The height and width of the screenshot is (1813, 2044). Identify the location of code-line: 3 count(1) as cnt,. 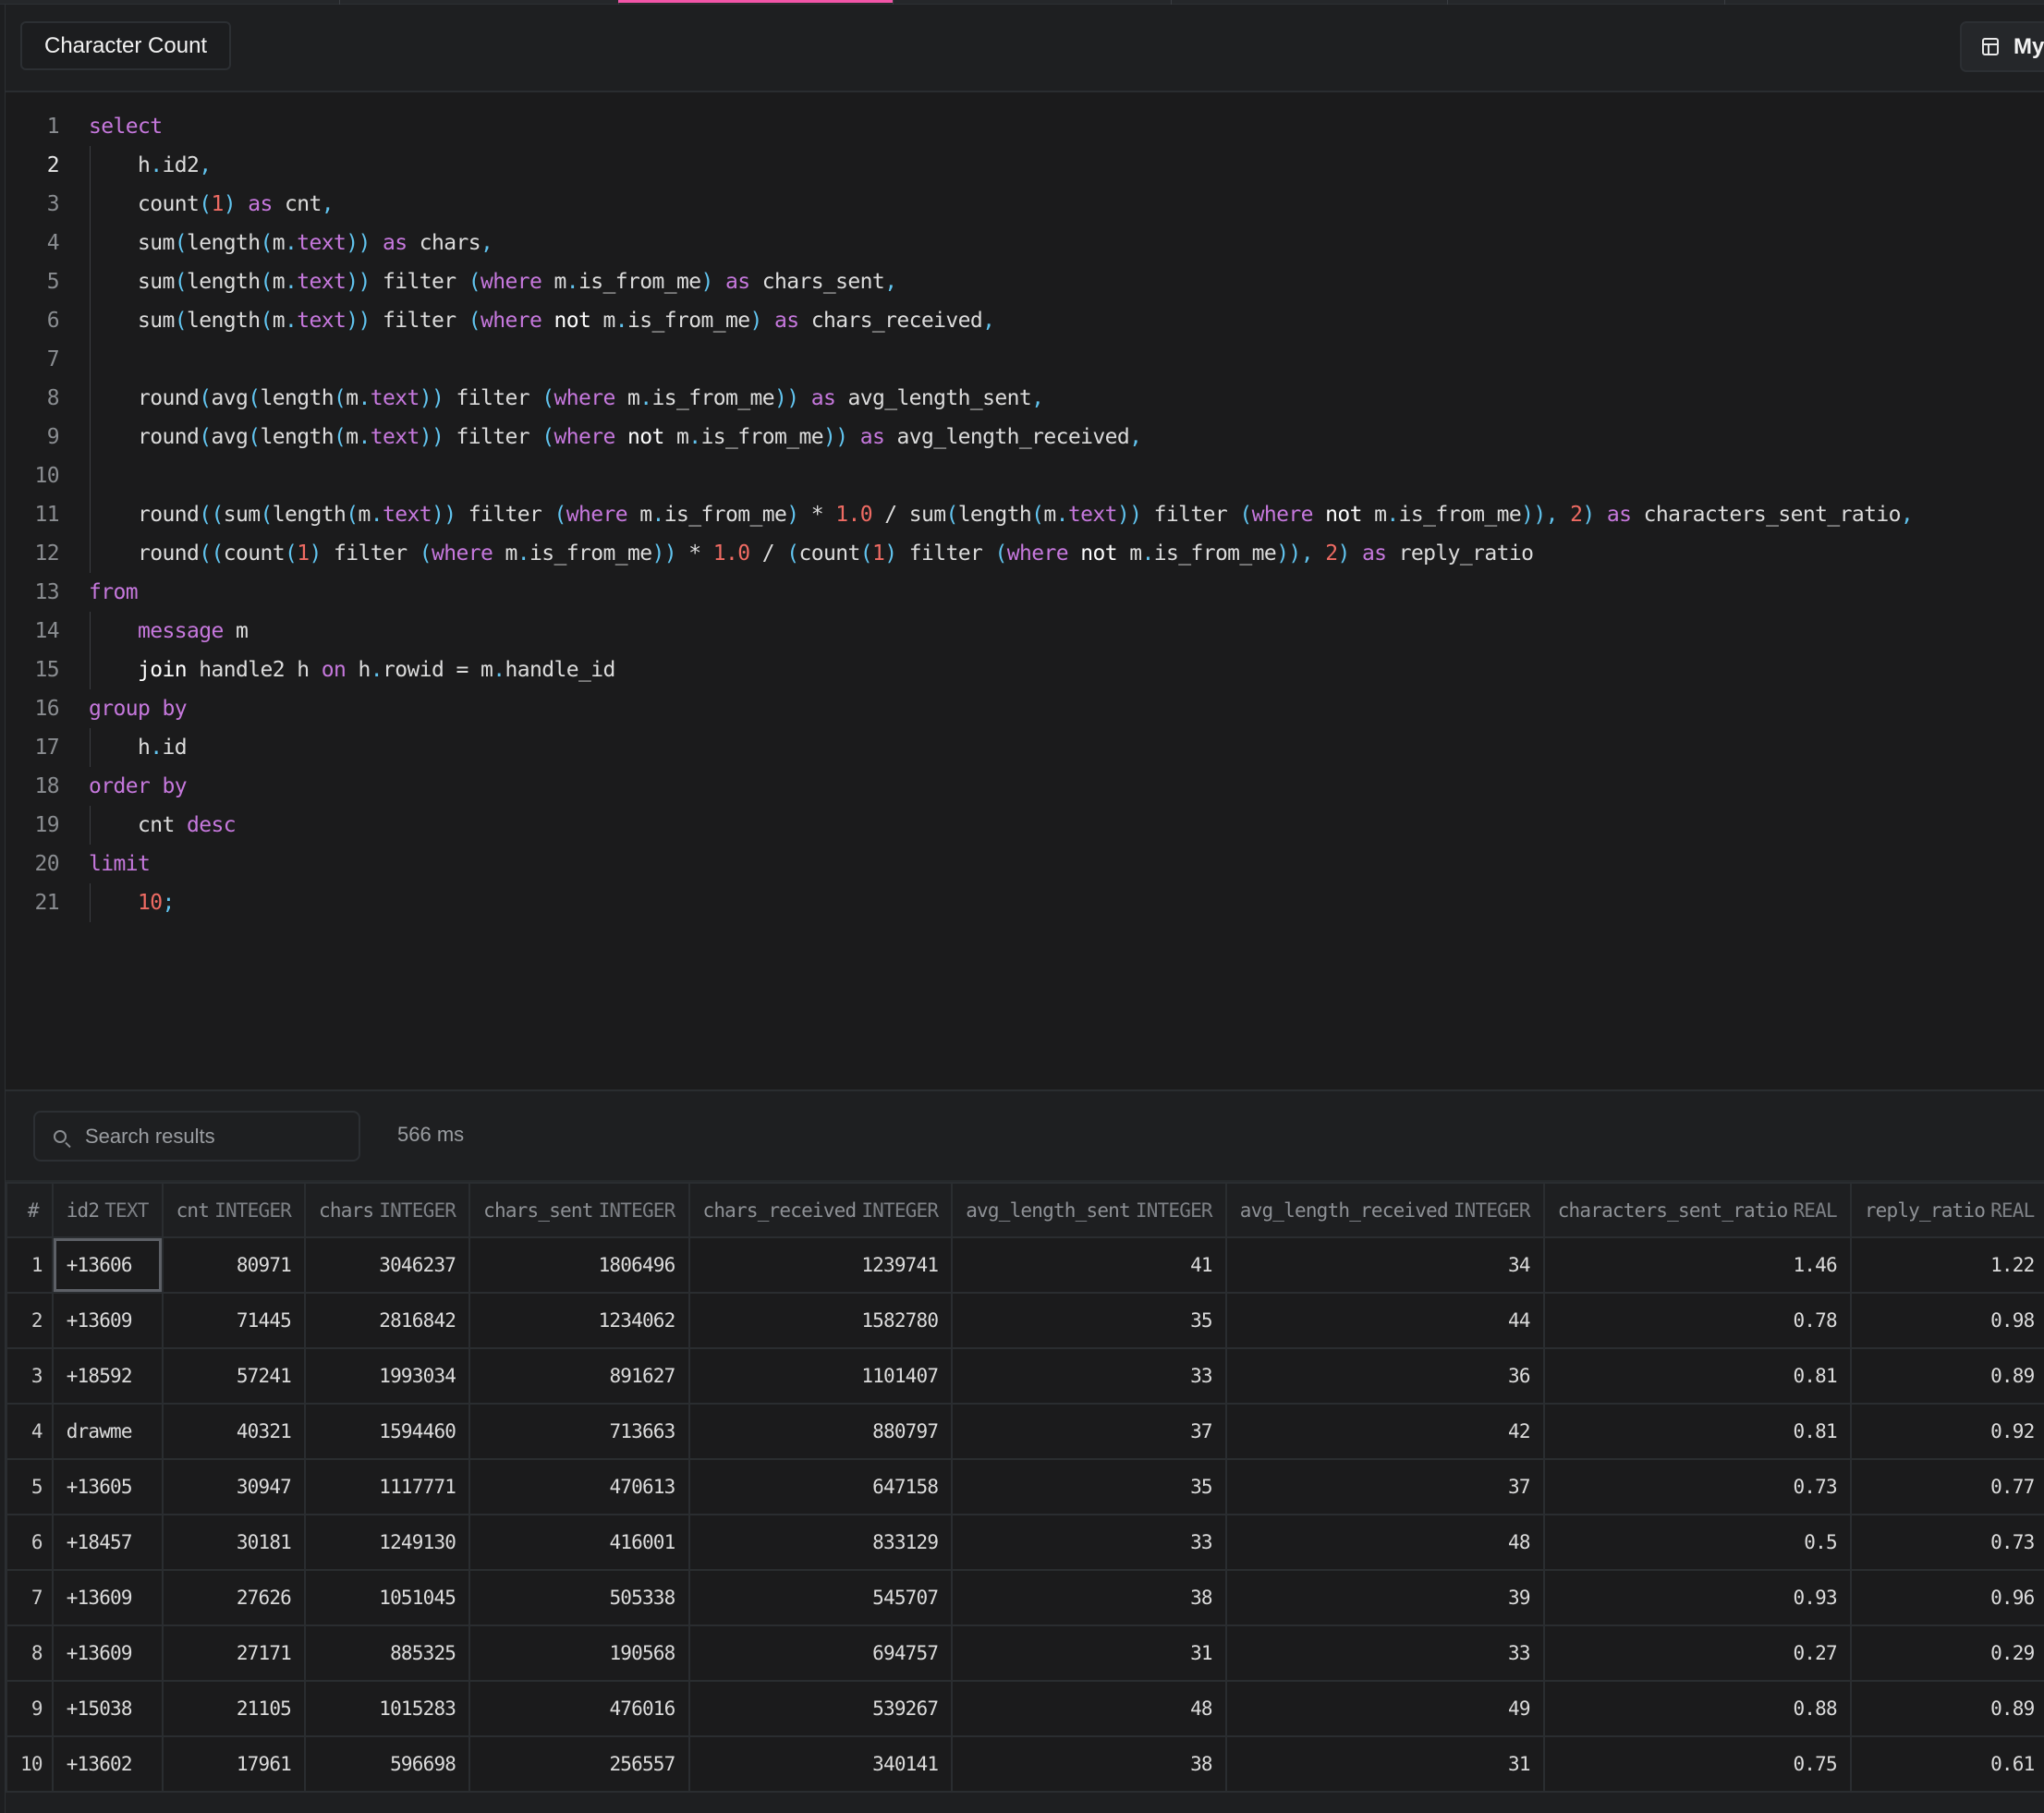
(1025, 204).